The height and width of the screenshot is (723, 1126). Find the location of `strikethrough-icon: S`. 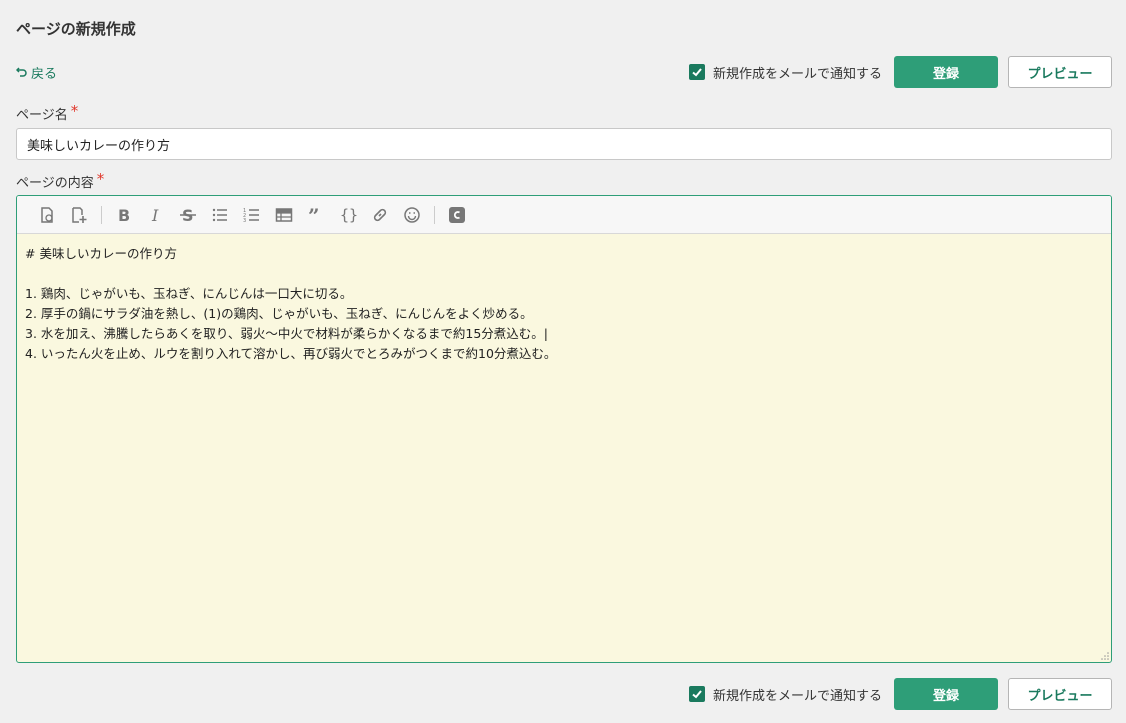

strikethrough-icon: S is located at coordinates (188, 215).